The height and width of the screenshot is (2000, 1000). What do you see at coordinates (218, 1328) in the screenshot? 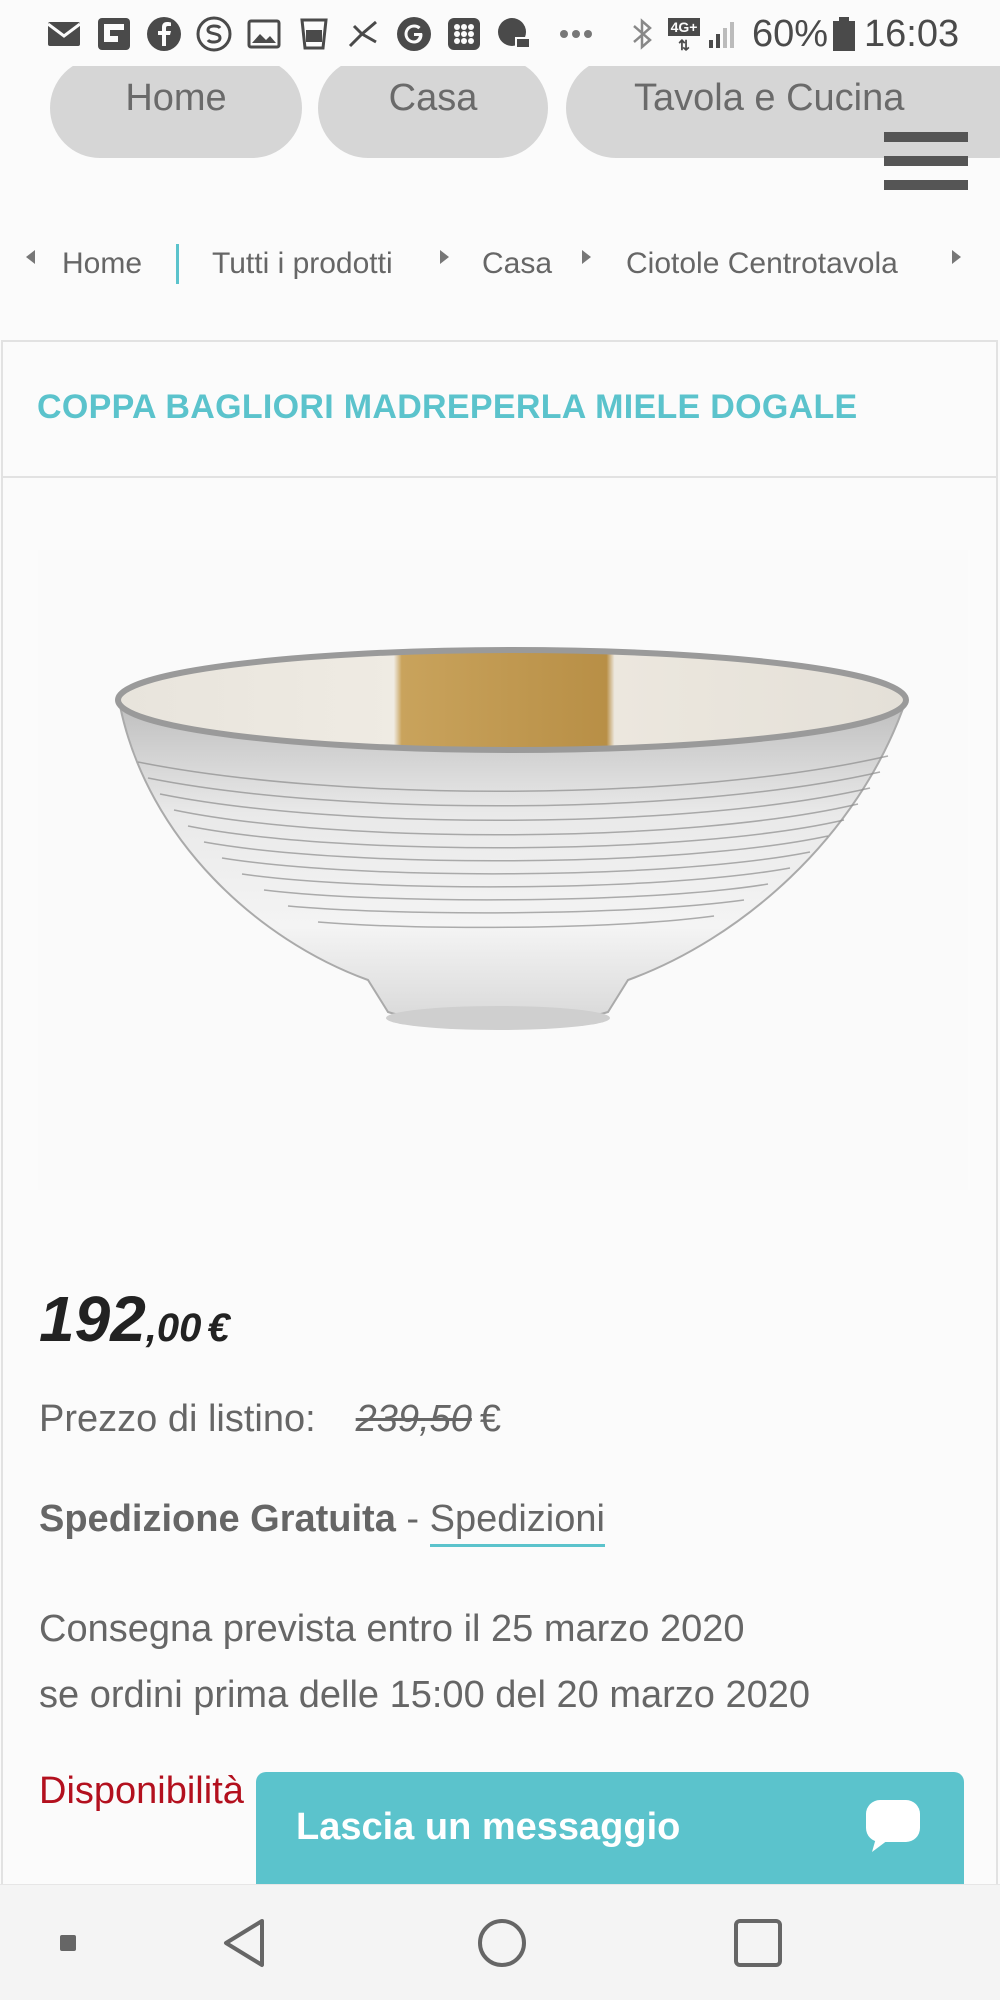
I see `price-currency: €` at bounding box center [218, 1328].